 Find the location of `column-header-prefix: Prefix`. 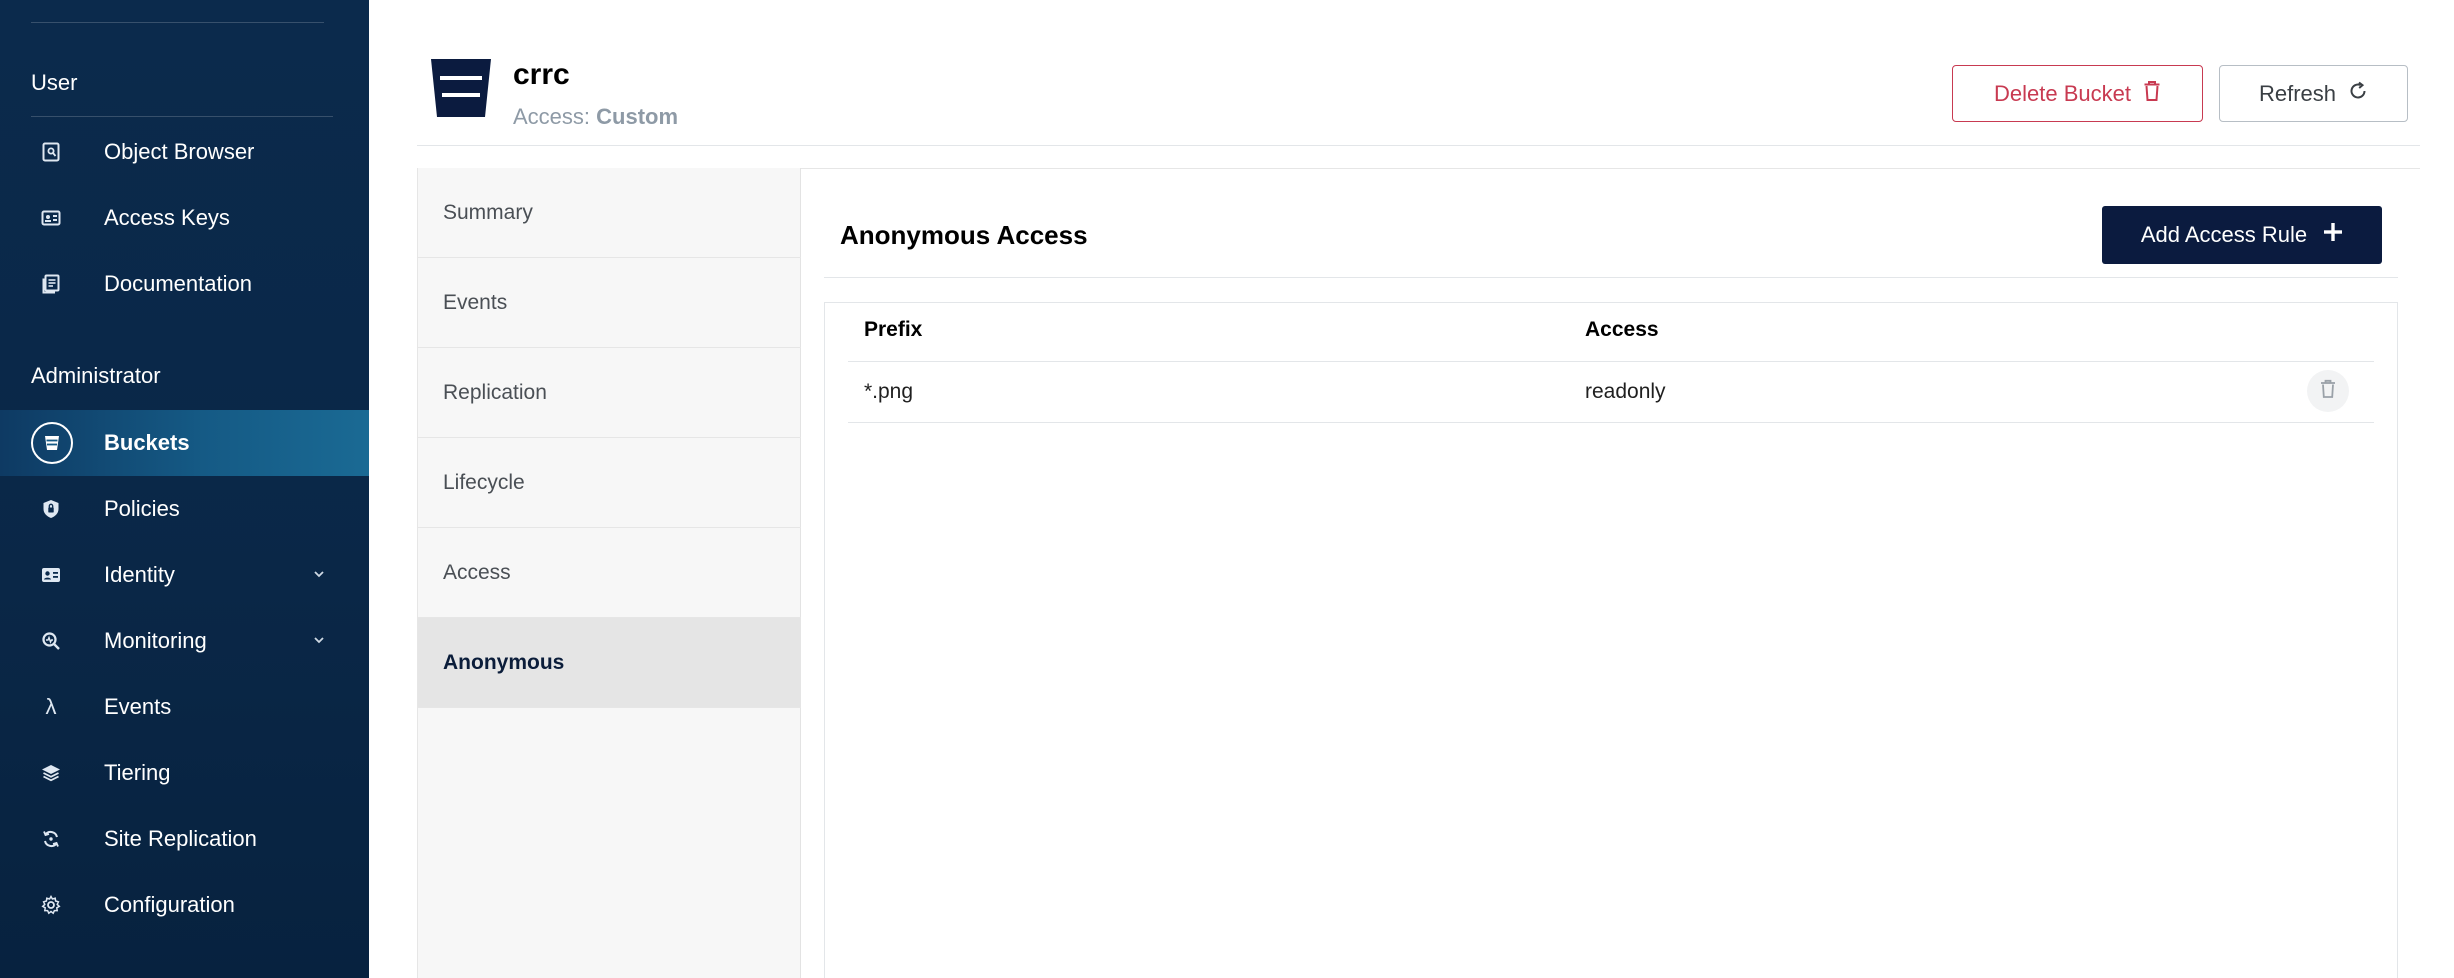

column-header-prefix: Prefix is located at coordinates (893, 330).